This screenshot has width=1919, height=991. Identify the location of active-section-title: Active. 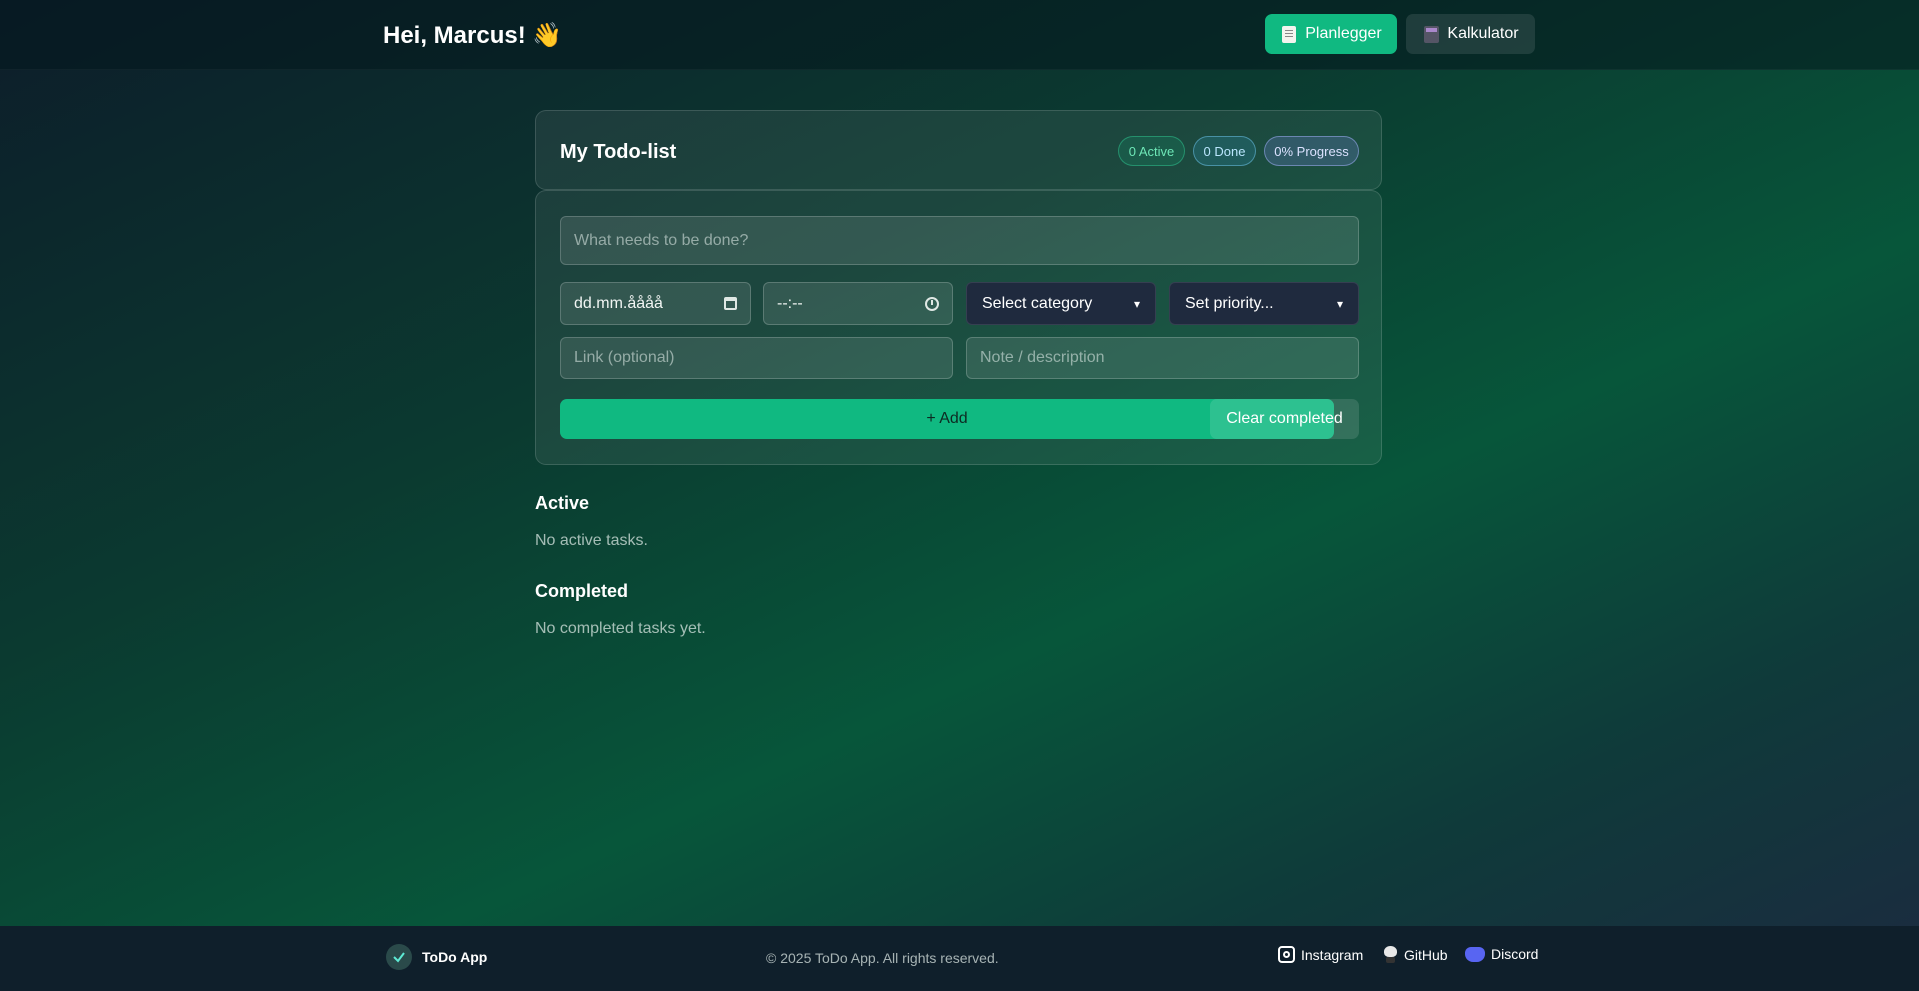
(562, 503).